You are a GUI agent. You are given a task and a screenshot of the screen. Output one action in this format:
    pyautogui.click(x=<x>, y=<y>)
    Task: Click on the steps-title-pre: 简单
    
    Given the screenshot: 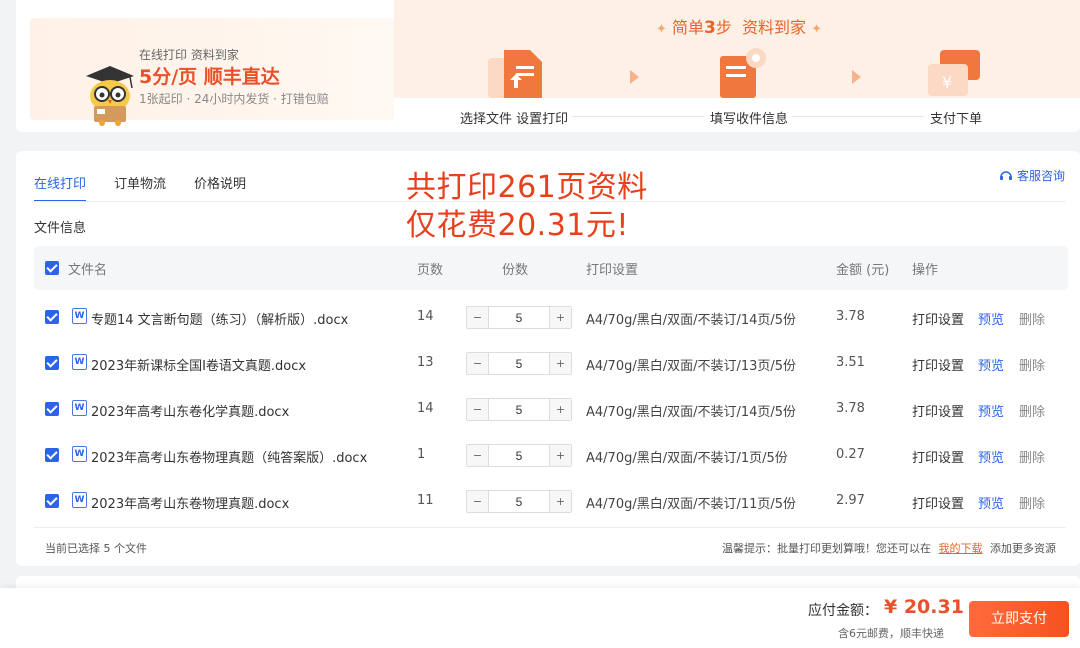 What is the action you would take?
    pyautogui.click(x=688, y=27)
    